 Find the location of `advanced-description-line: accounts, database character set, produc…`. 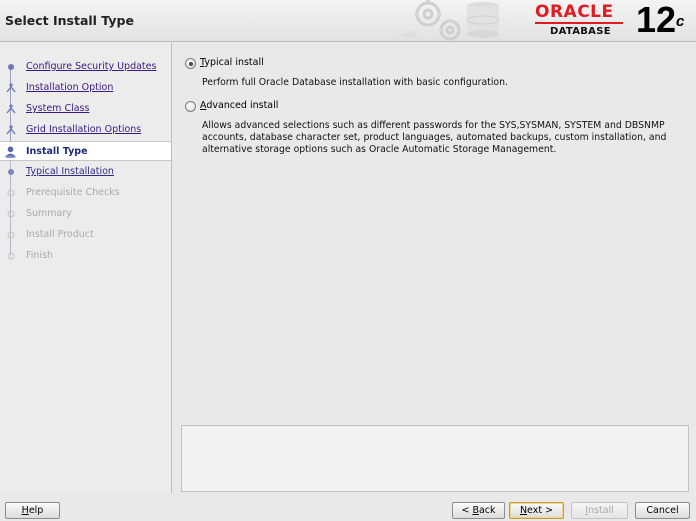

advanced-description-line: accounts, database character set, produc… is located at coordinates (434, 137).